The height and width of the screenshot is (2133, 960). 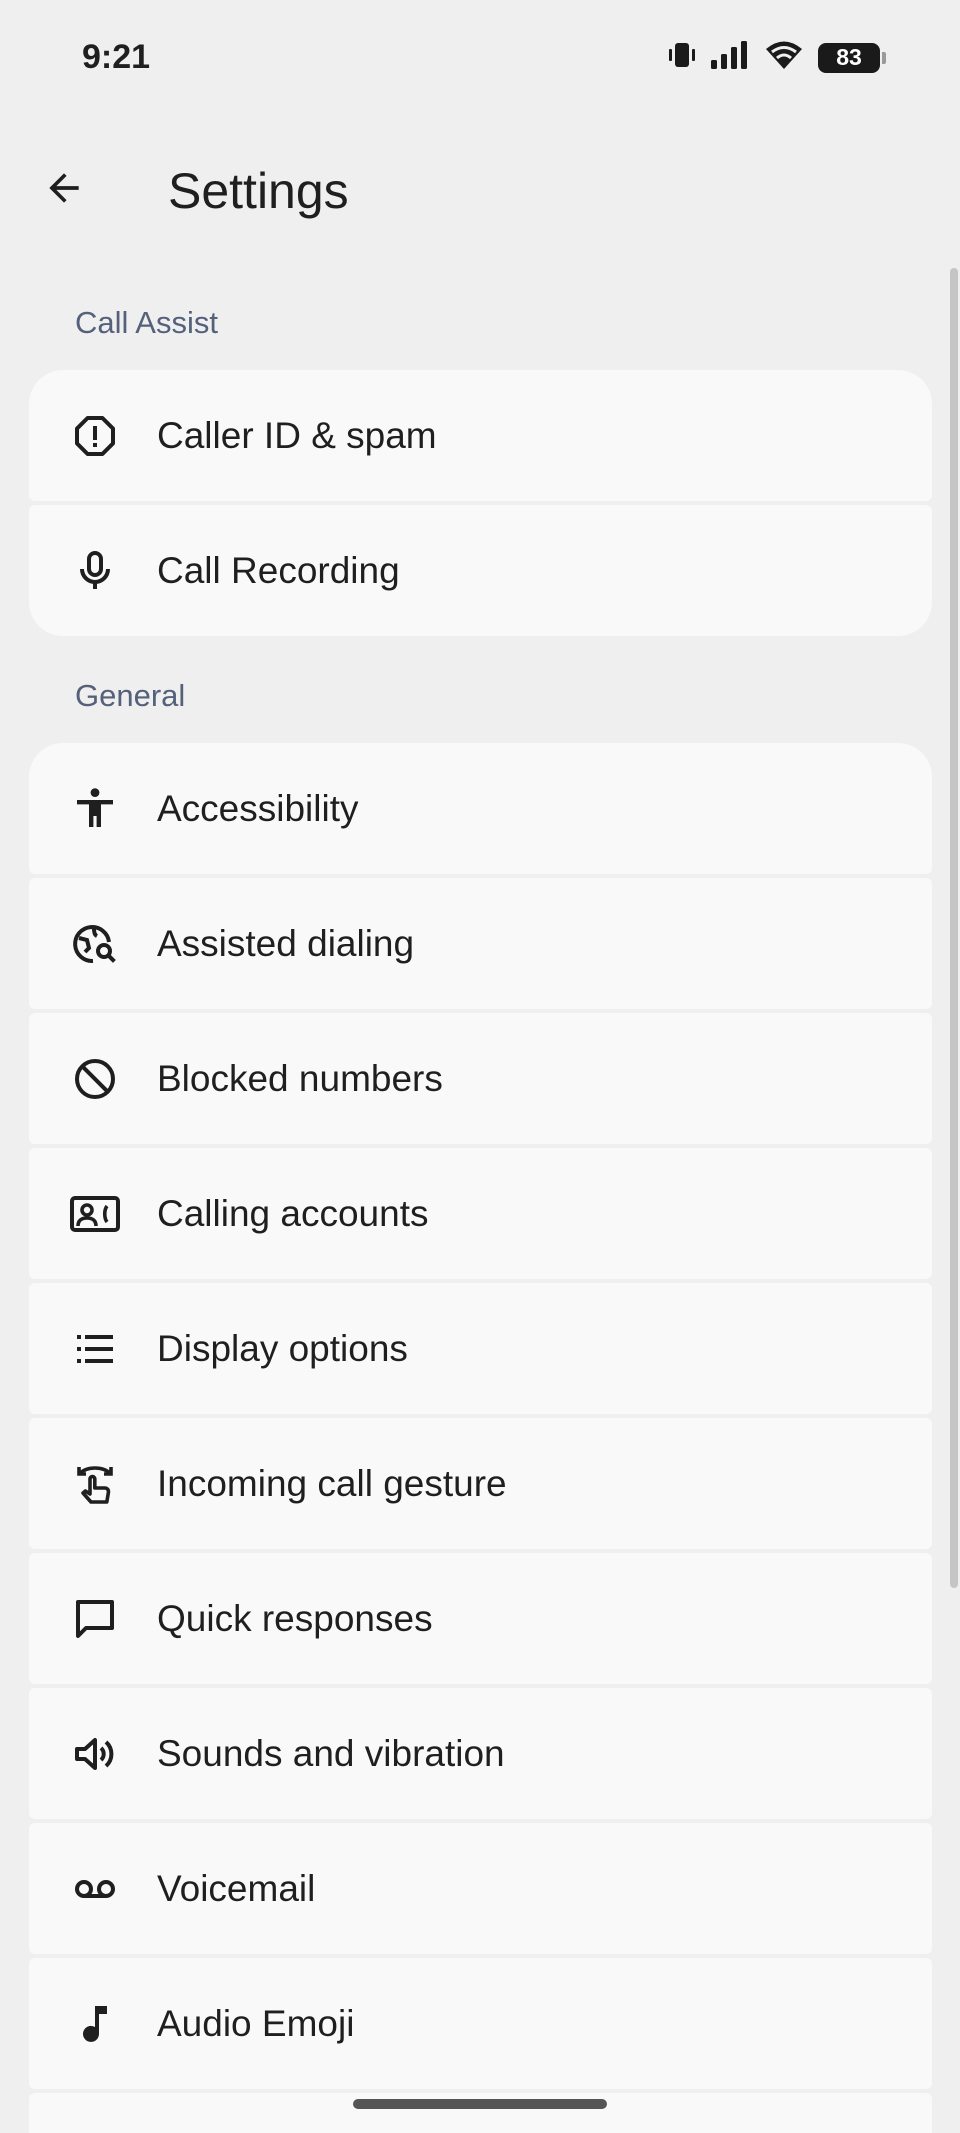 I want to click on settings-item-sounds-and-vibration: Sounds and vibration, so click(x=480, y=1753).